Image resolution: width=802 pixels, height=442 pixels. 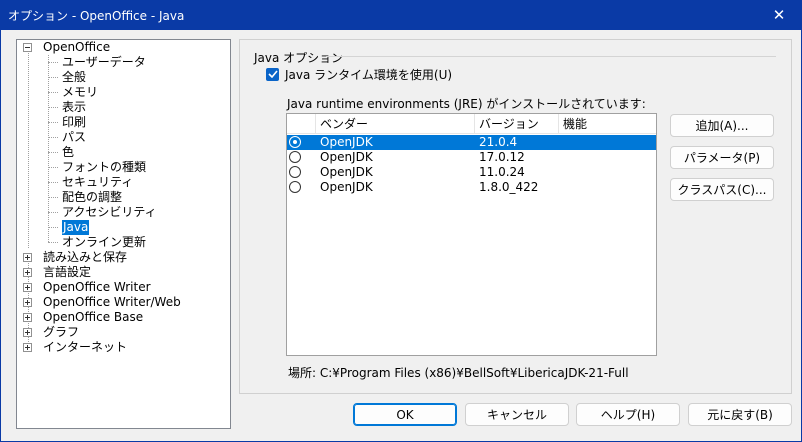 I want to click on tree-item-label: アクセシビリティ, so click(x=109, y=212).